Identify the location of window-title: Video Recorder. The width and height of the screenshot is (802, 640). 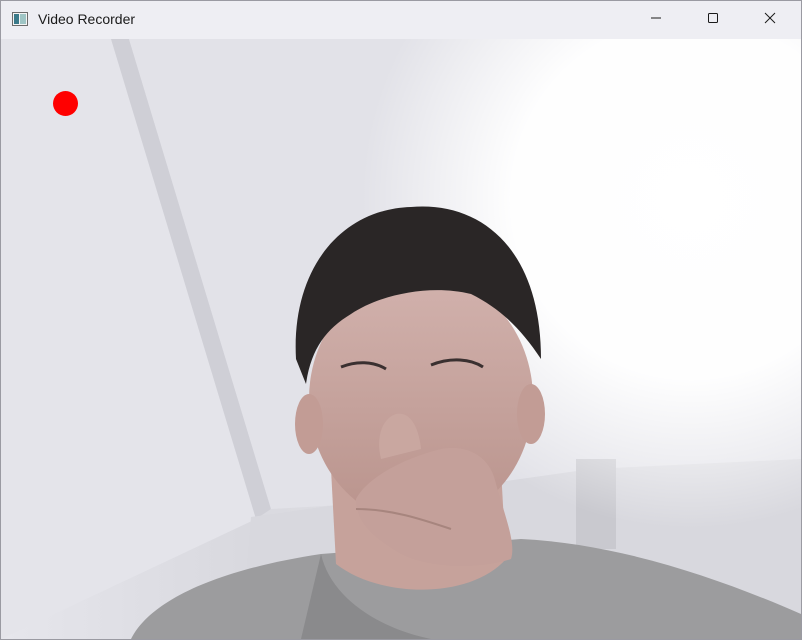
(87, 19).